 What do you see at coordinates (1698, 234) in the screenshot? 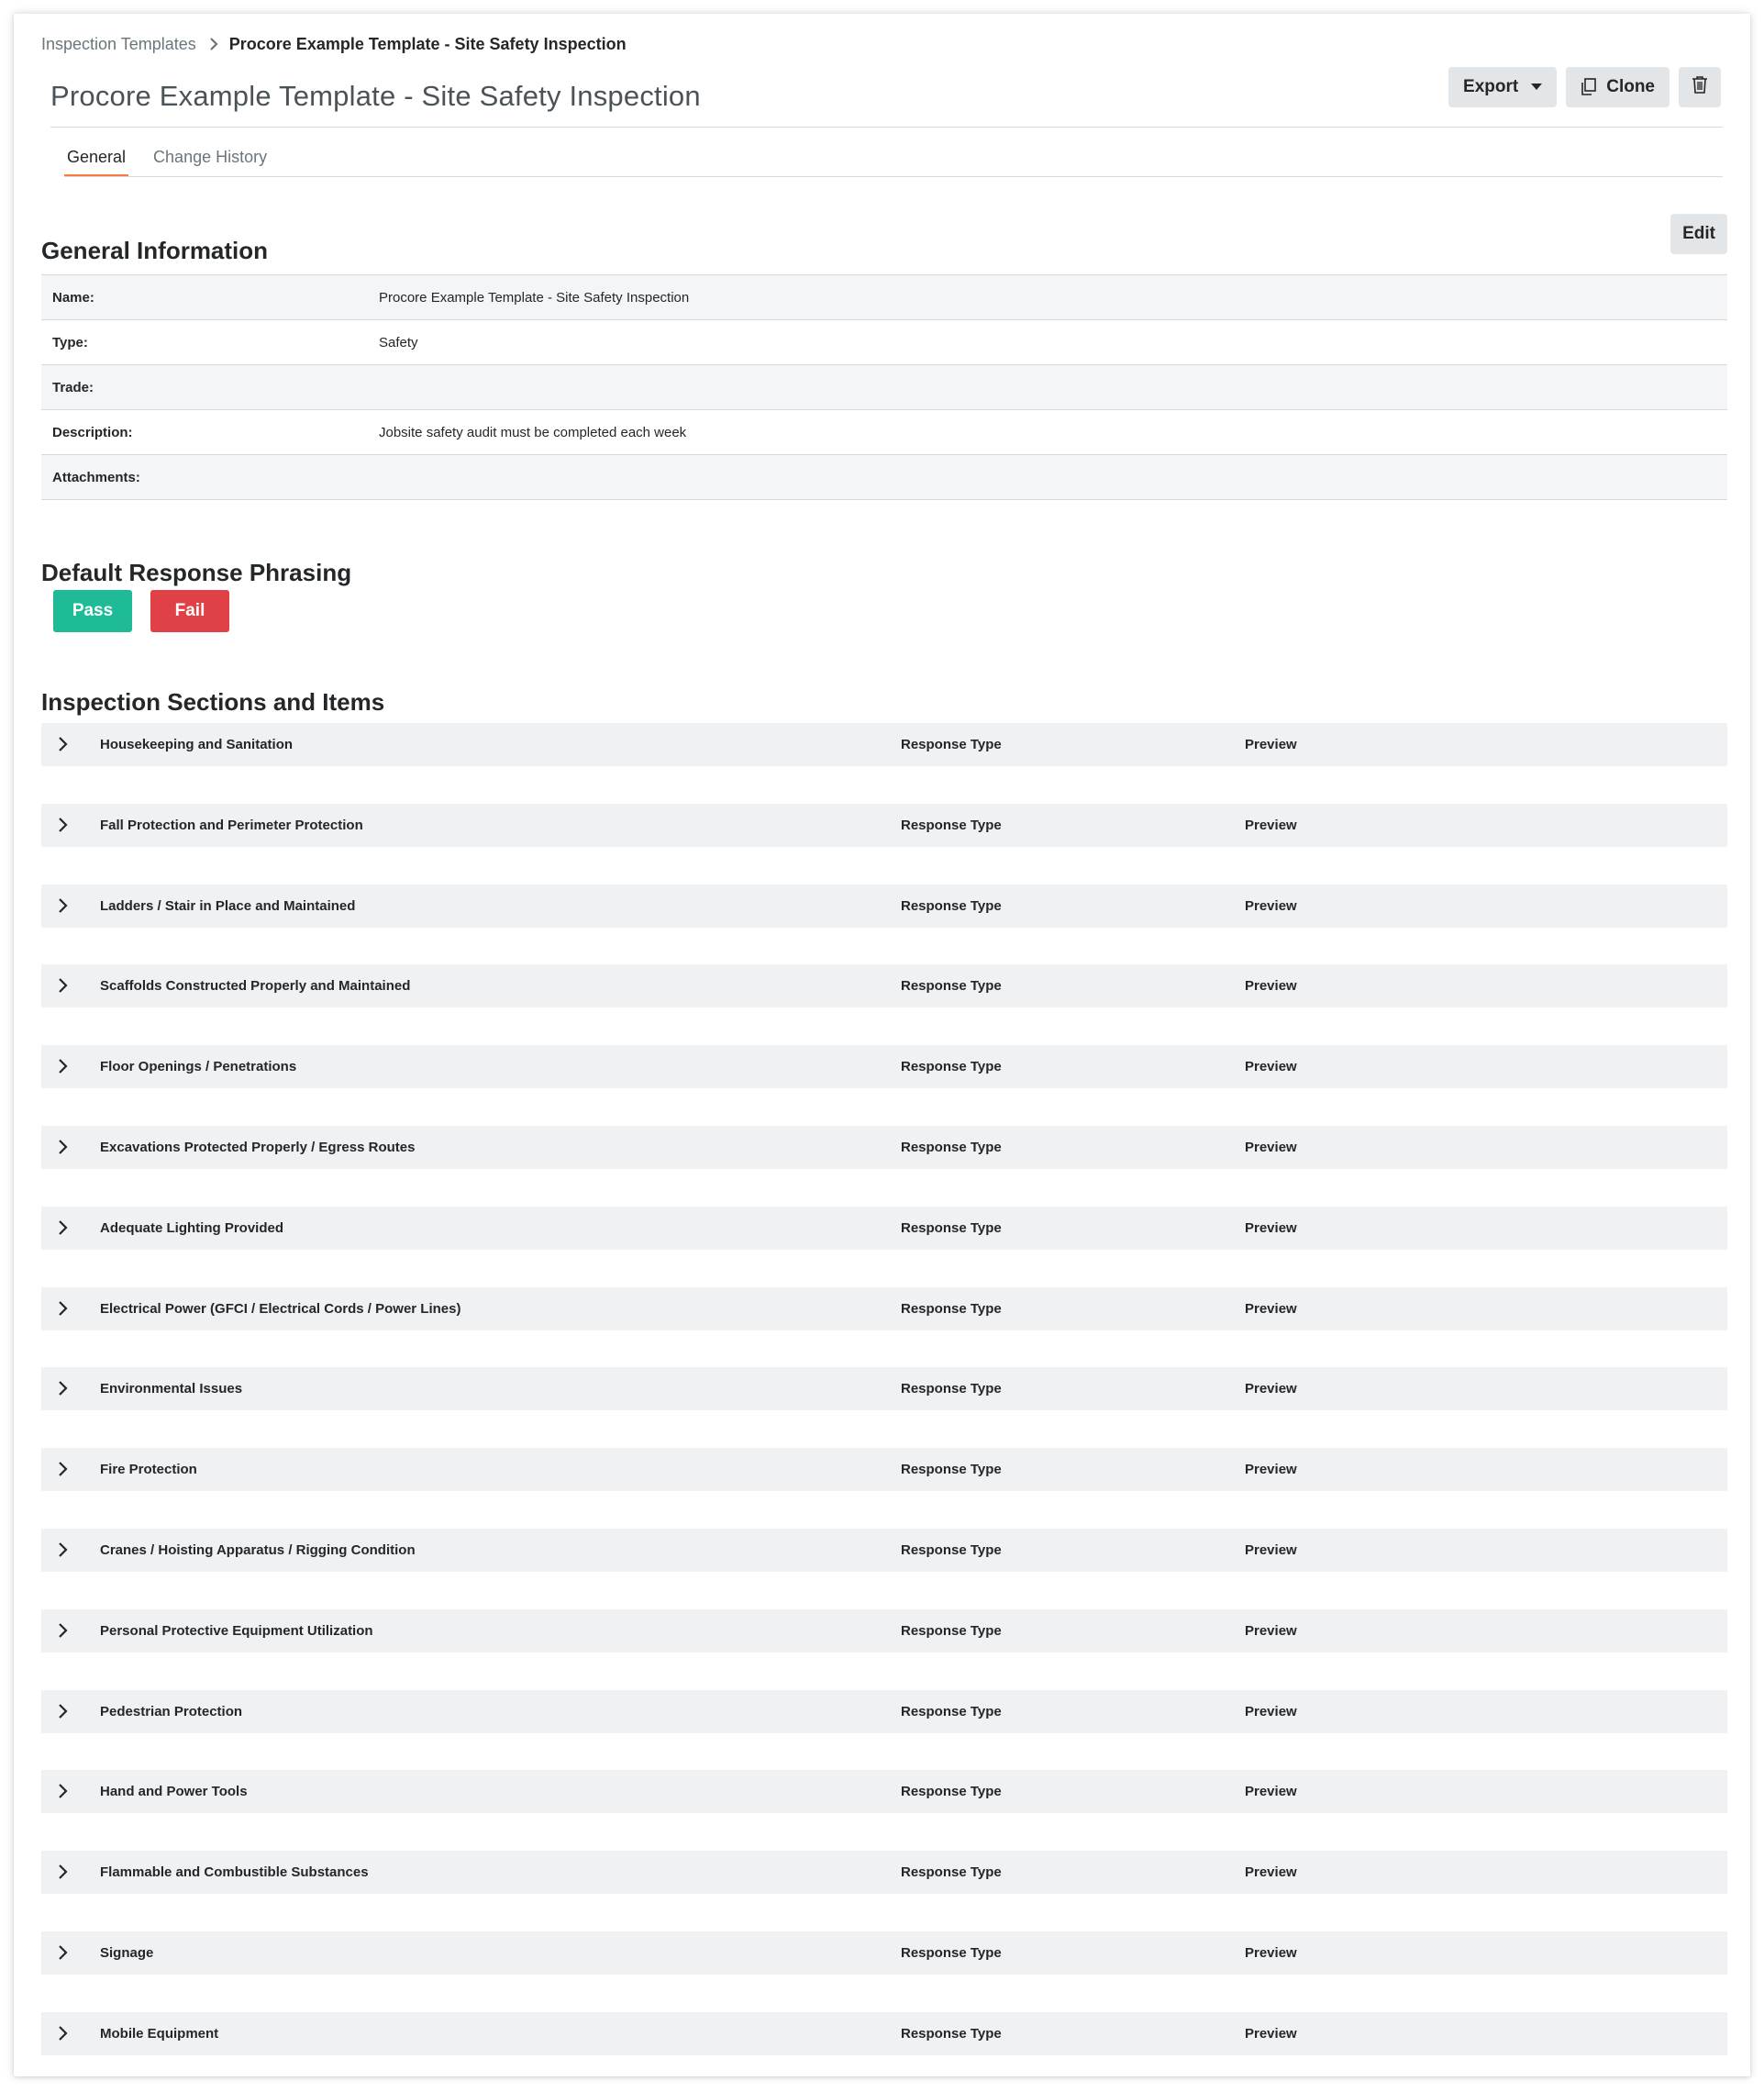
I see `edit-button: Edit` at bounding box center [1698, 234].